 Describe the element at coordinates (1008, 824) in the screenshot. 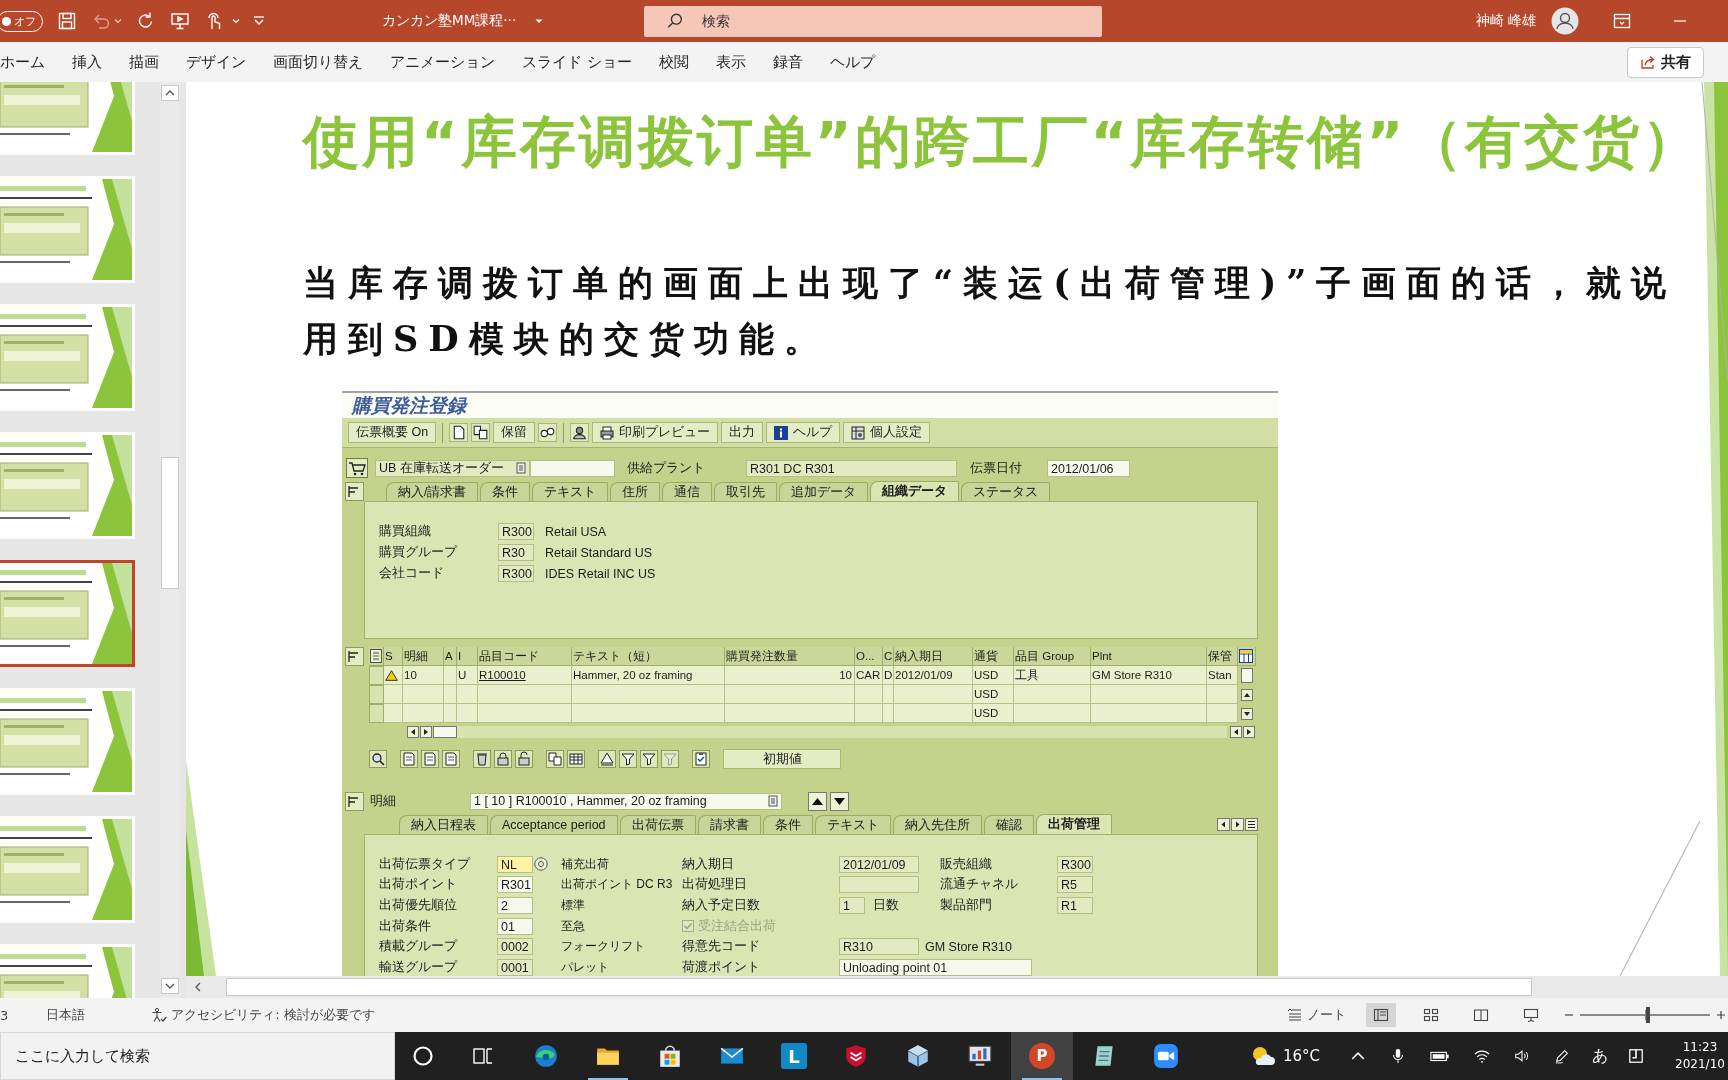

I see `tab: 確認` at that location.